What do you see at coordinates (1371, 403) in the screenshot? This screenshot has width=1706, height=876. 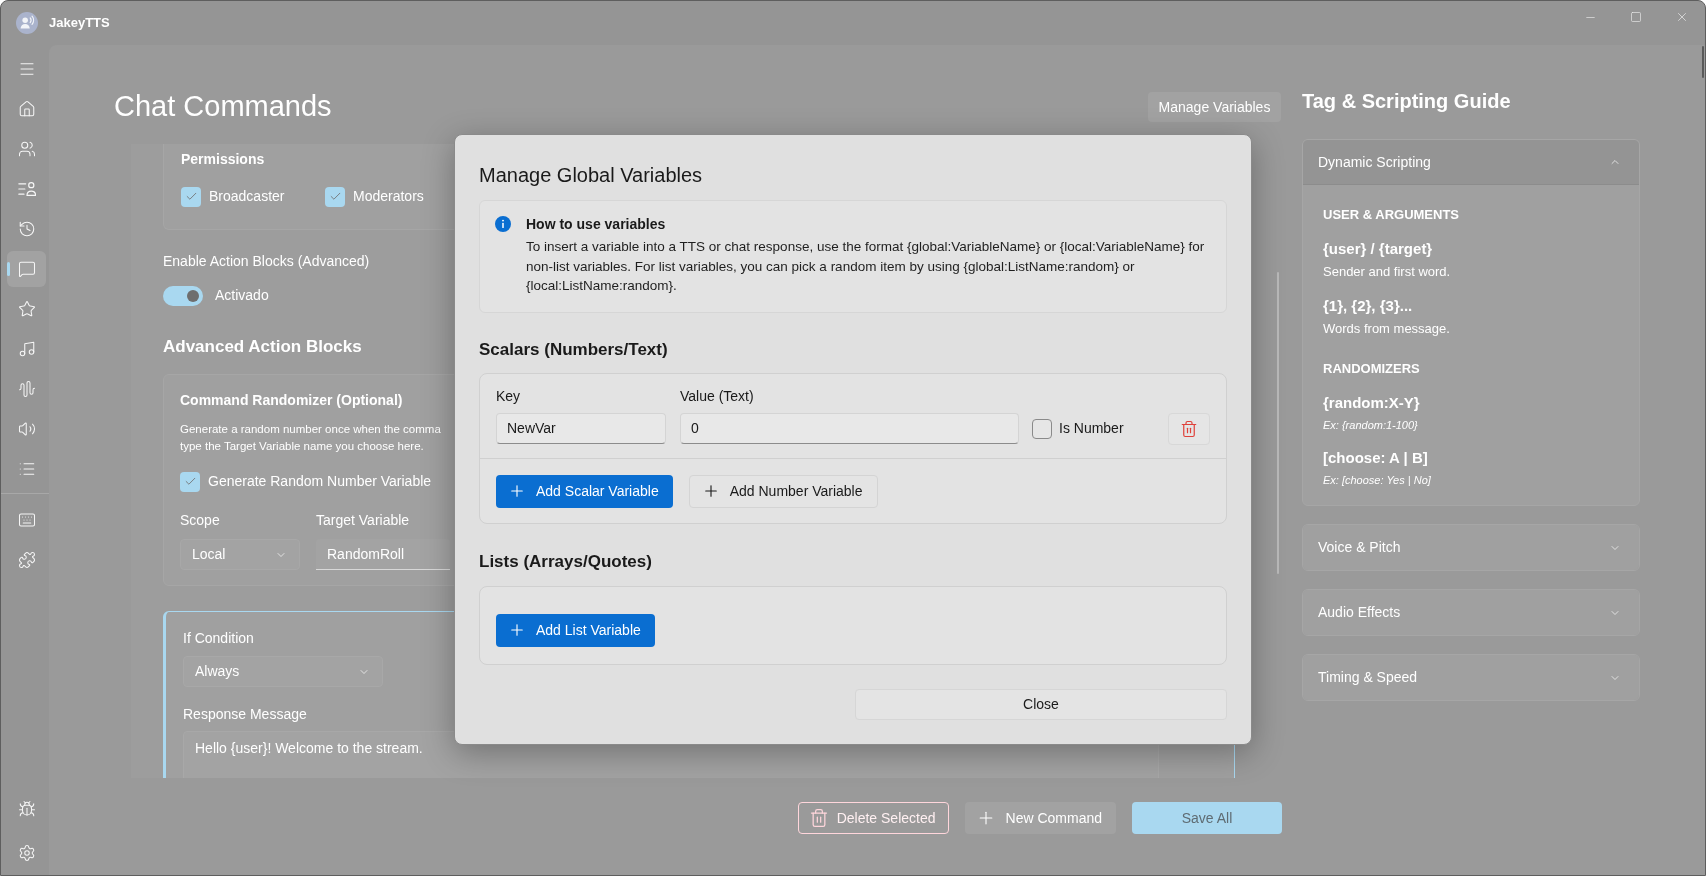 I see `tag-name: {random:X-Y}` at bounding box center [1371, 403].